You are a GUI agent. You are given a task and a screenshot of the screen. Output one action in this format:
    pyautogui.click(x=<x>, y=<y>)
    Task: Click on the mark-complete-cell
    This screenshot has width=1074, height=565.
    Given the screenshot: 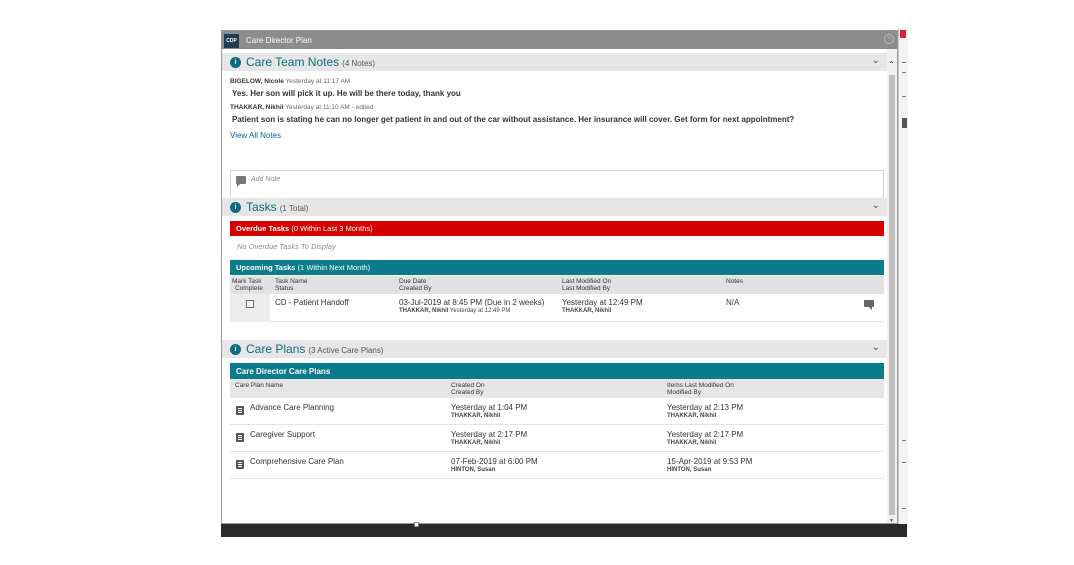 What is the action you would take?
    pyautogui.click(x=250, y=308)
    